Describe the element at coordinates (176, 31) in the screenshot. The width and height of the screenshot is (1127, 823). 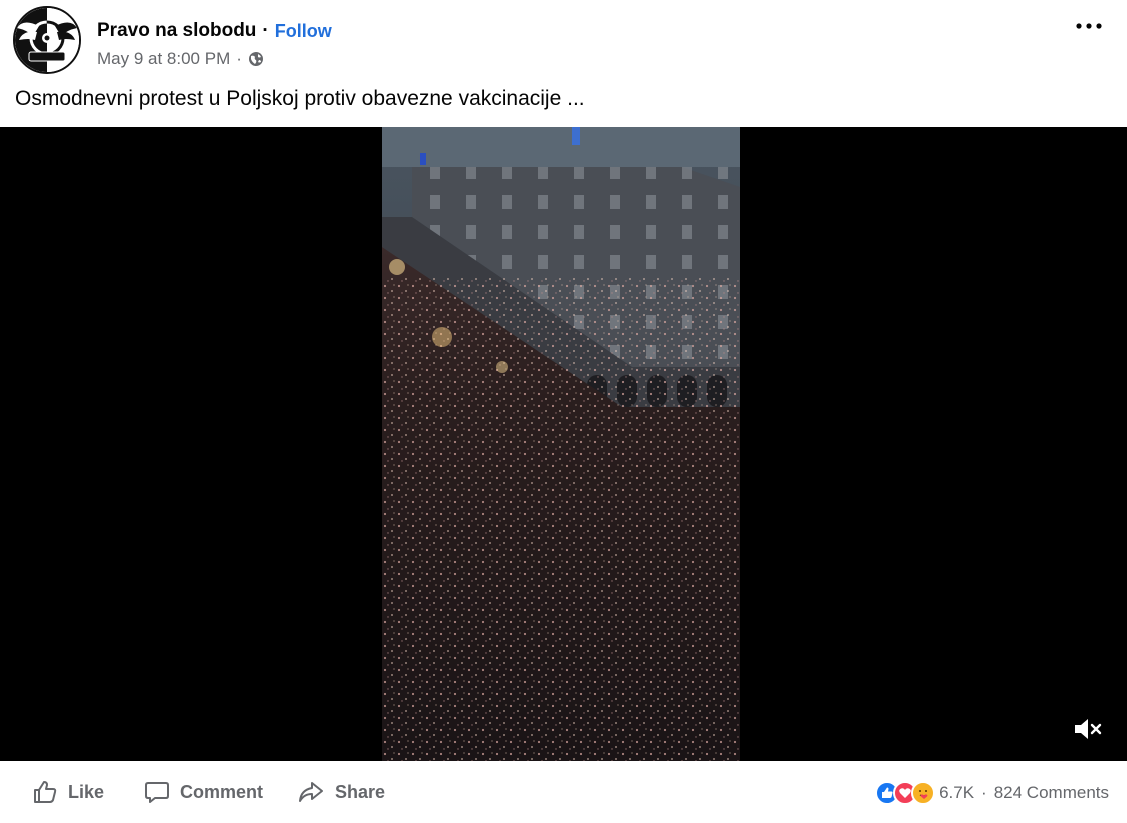
I see `page-name-link: Pravo na slobodu` at that location.